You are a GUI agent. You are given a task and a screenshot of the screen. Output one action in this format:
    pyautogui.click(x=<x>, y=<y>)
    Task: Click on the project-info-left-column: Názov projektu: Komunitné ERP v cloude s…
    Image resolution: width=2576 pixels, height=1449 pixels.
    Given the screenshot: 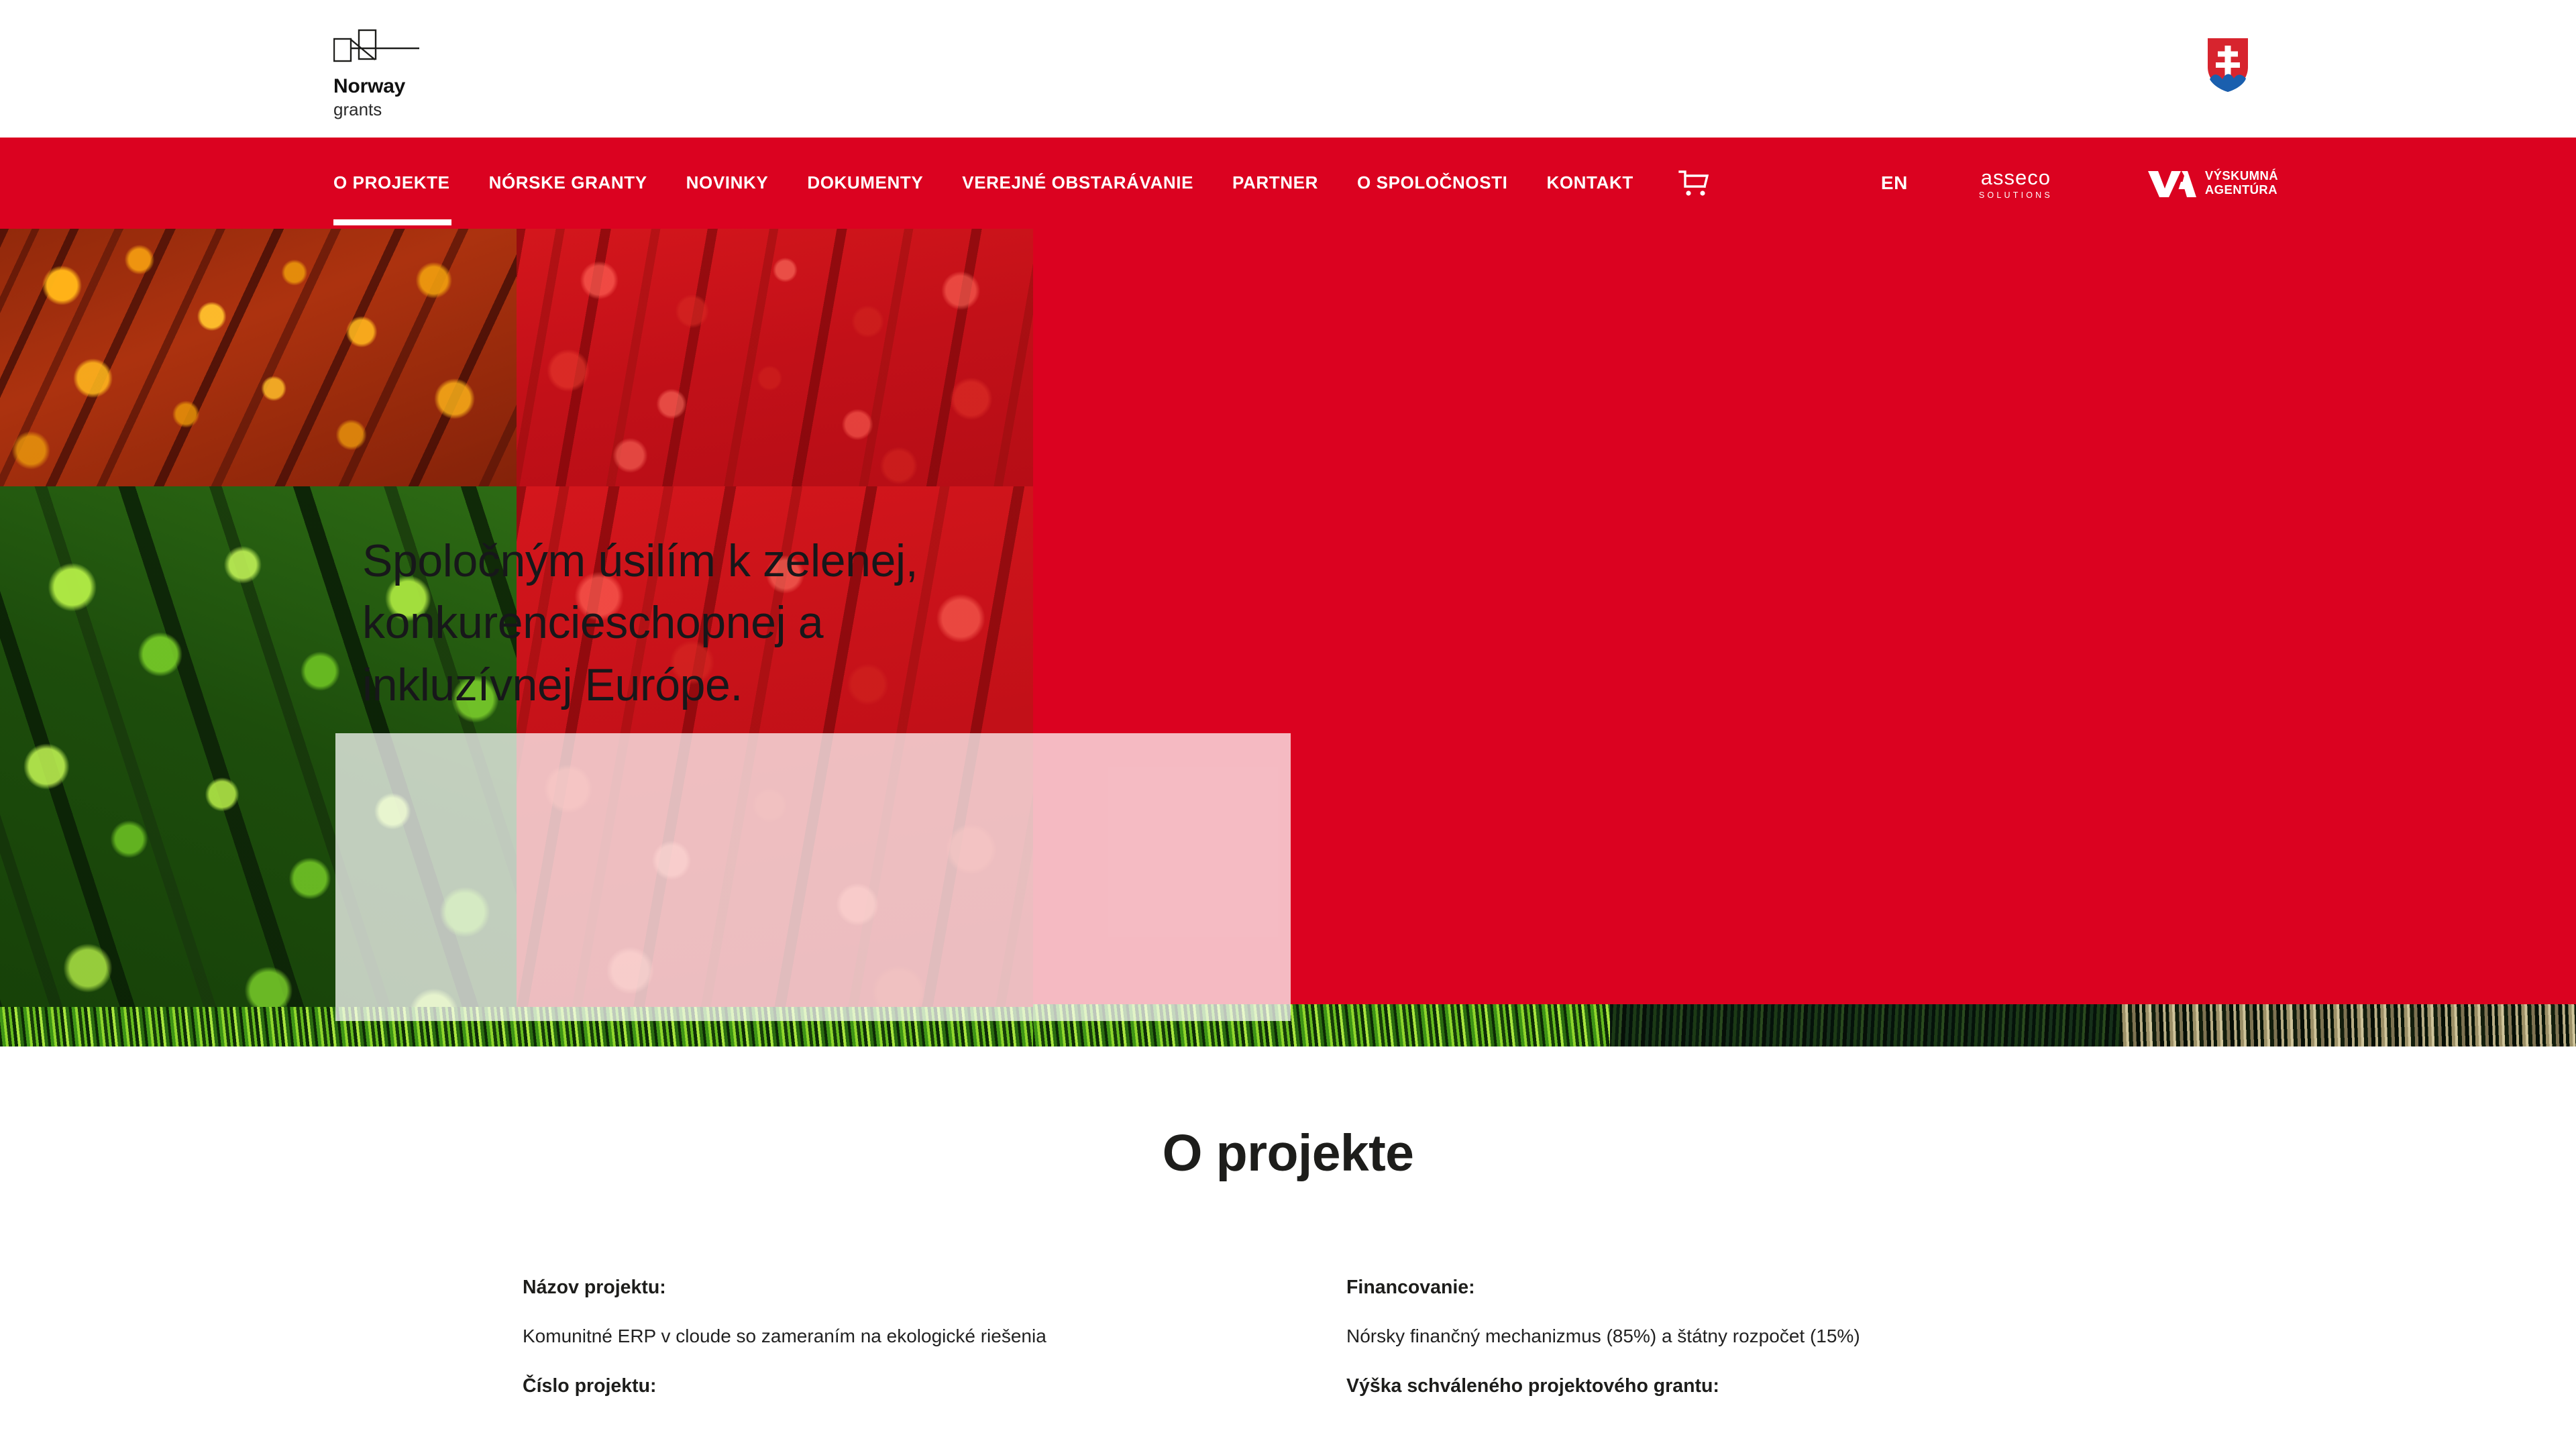 What is the action you would take?
    pyautogui.click(x=891, y=1336)
    